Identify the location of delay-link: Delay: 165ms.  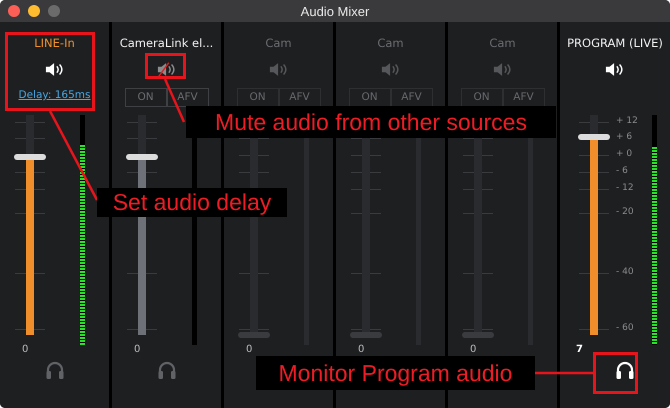
(54, 95).